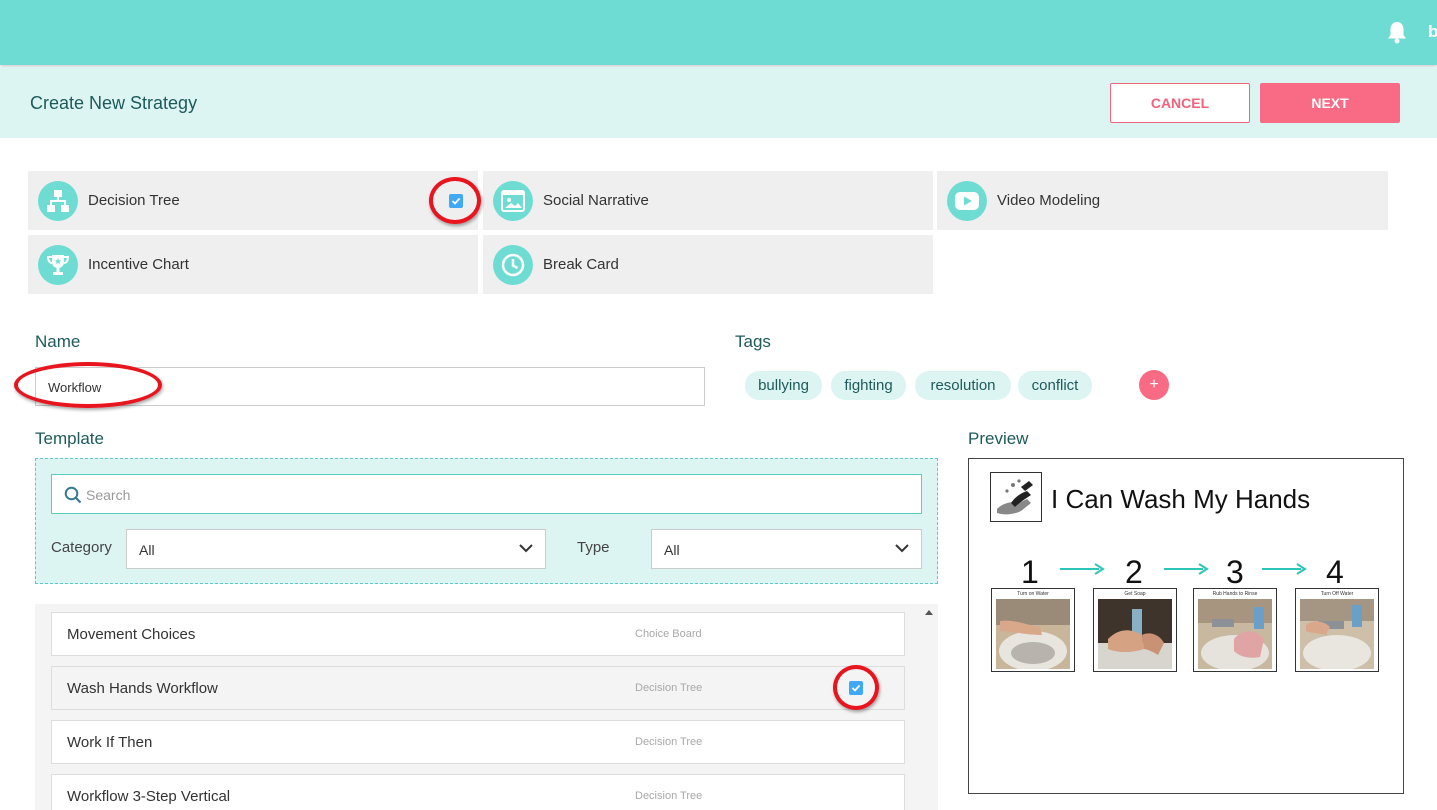  What do you see at coordinates (478, 742) in the screenshot?
I see `template-list-item: Work If Then Decision Tree` at bounding box center [478, 742].